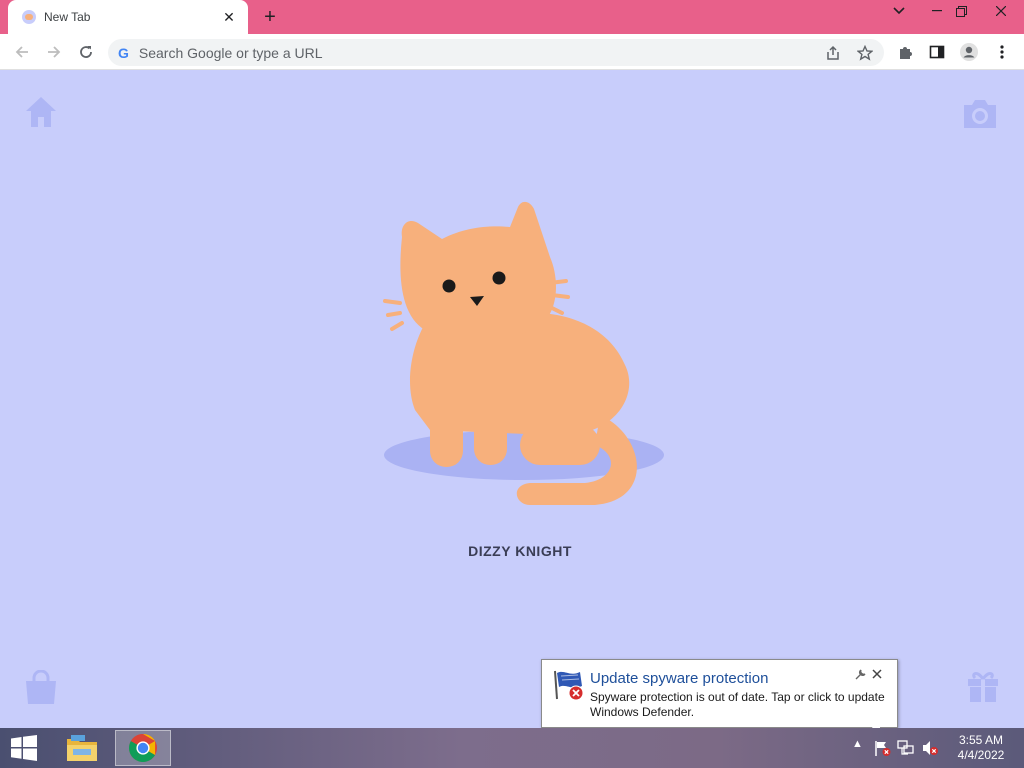 The height and width of the screenshot is (768, 1024). I want to click on notification-title: Update spyware protection, so click(679, 678).